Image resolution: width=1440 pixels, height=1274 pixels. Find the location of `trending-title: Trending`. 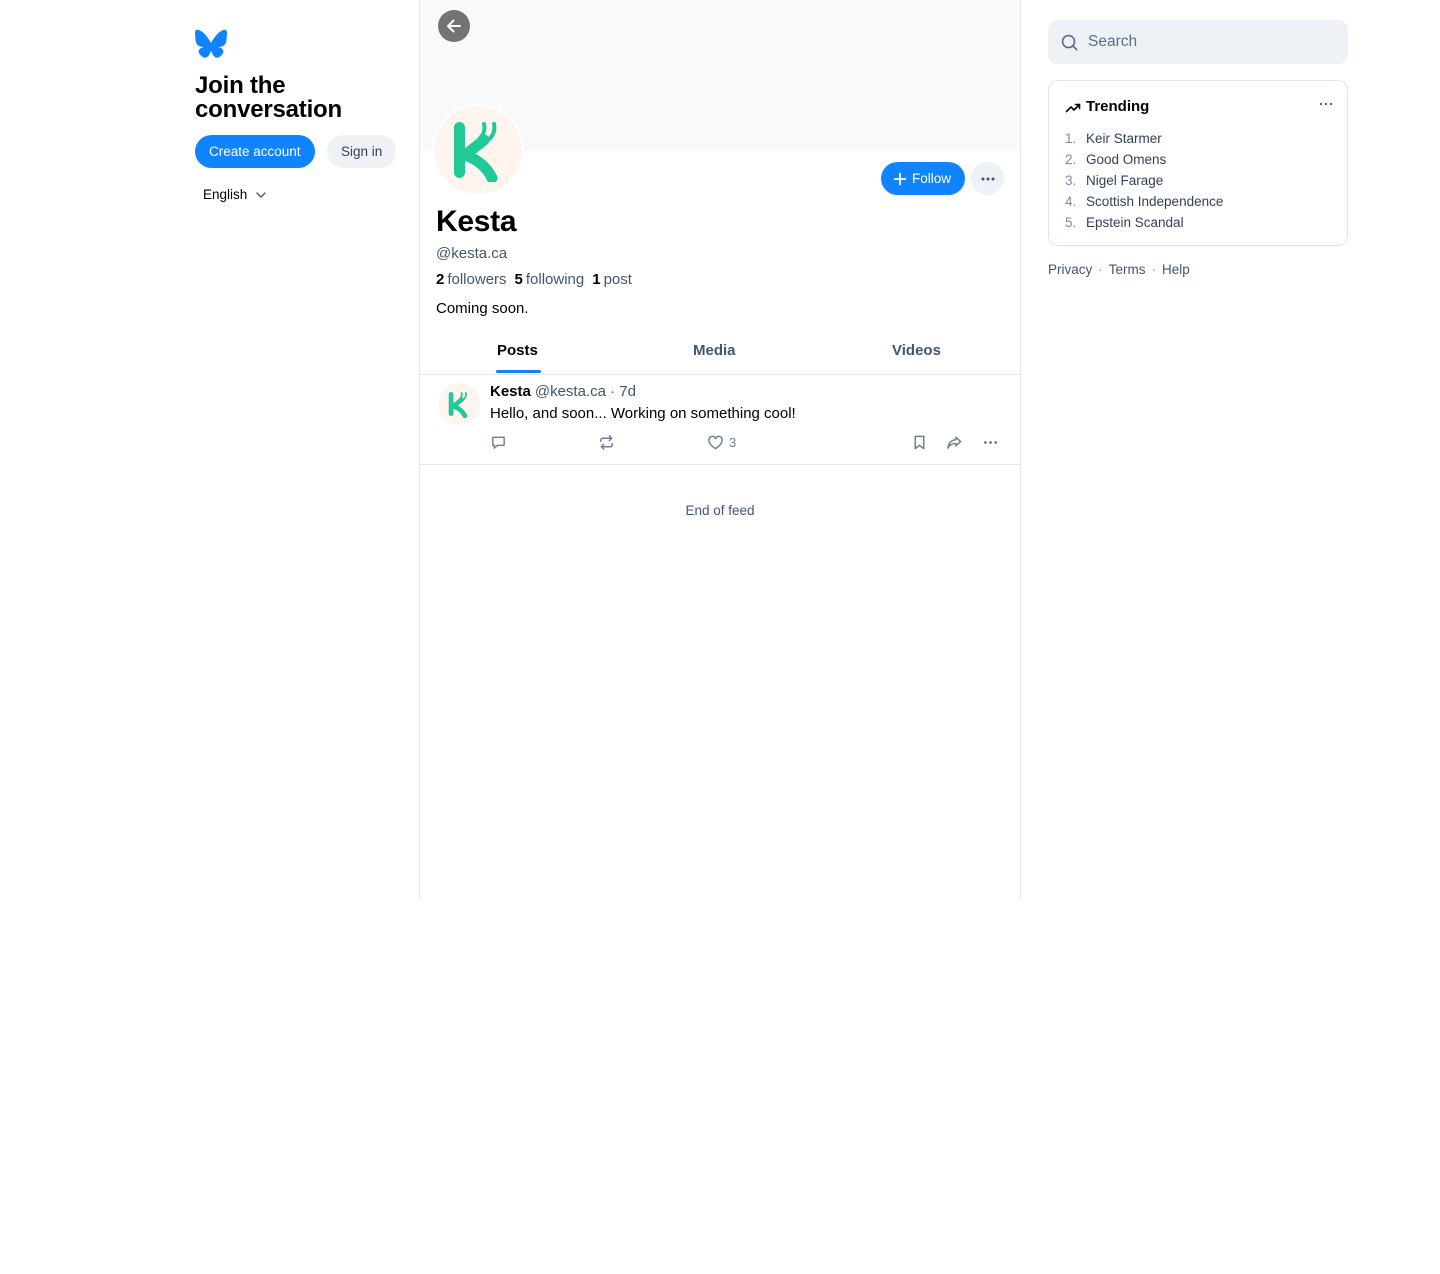

trending-title: Trending is located at coordinates (1118, 106).